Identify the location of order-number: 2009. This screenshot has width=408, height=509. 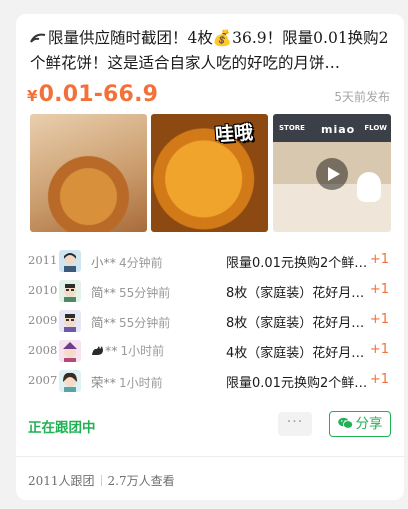
(43, 320).